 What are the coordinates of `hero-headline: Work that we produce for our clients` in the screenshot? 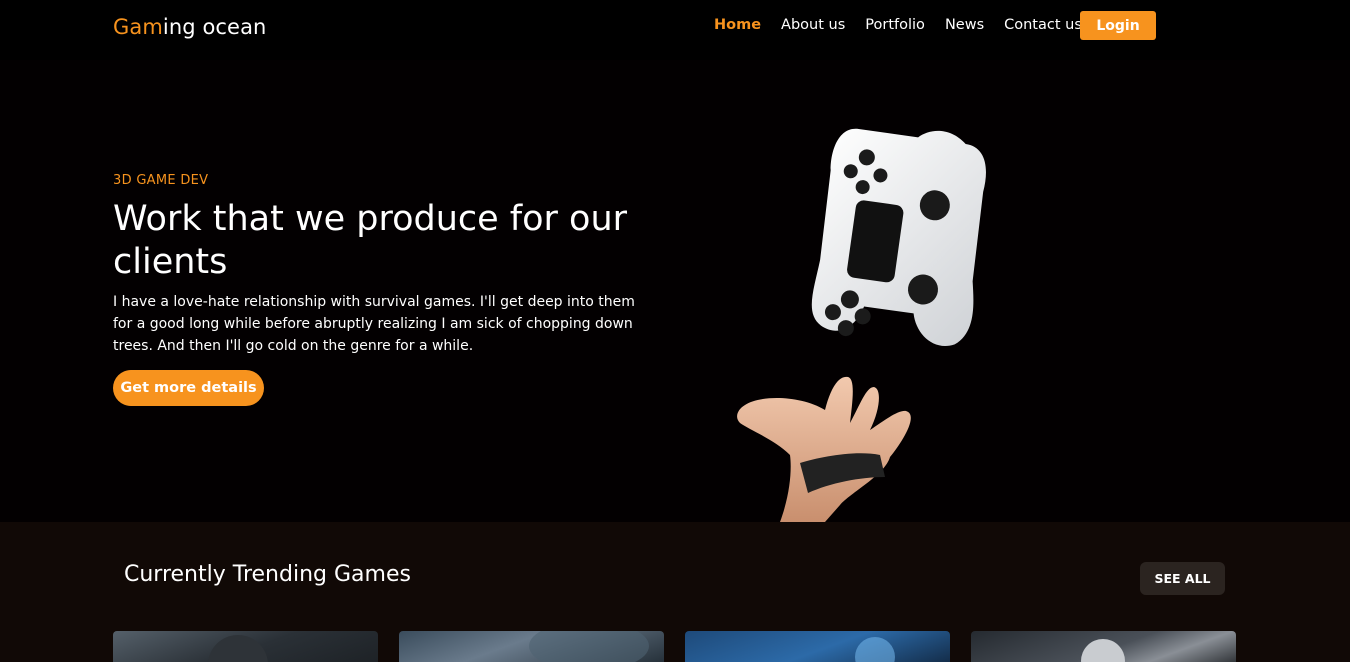 It's located at (370, 240).